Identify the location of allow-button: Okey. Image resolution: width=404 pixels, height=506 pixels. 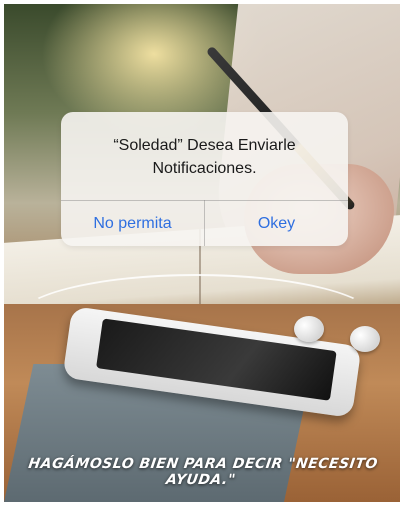
(276, 223).